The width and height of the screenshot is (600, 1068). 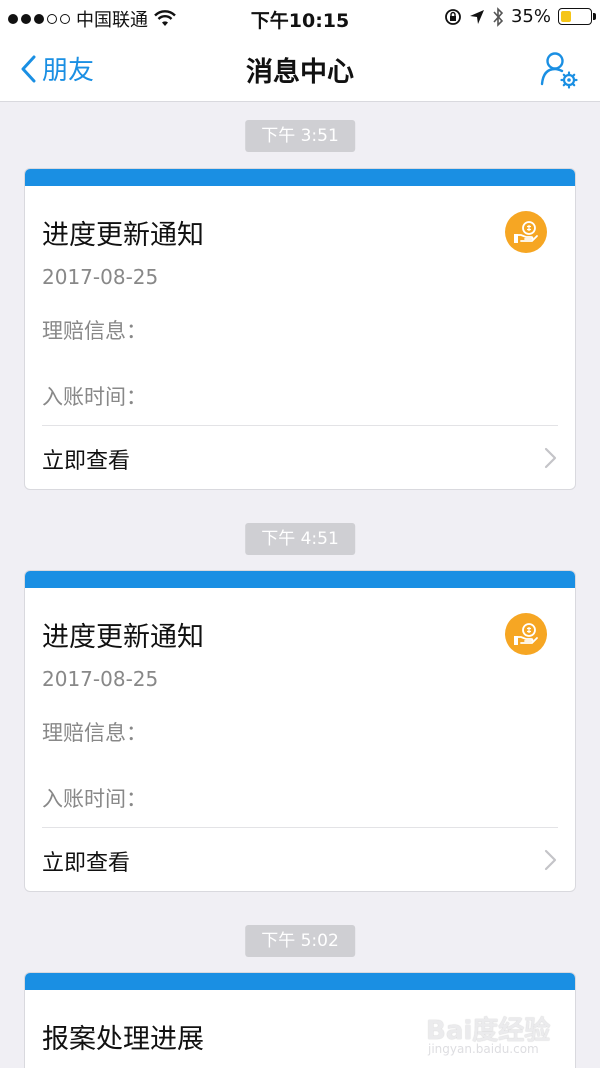 I want to click on status-right: 35%, so click(x=520, y=16).